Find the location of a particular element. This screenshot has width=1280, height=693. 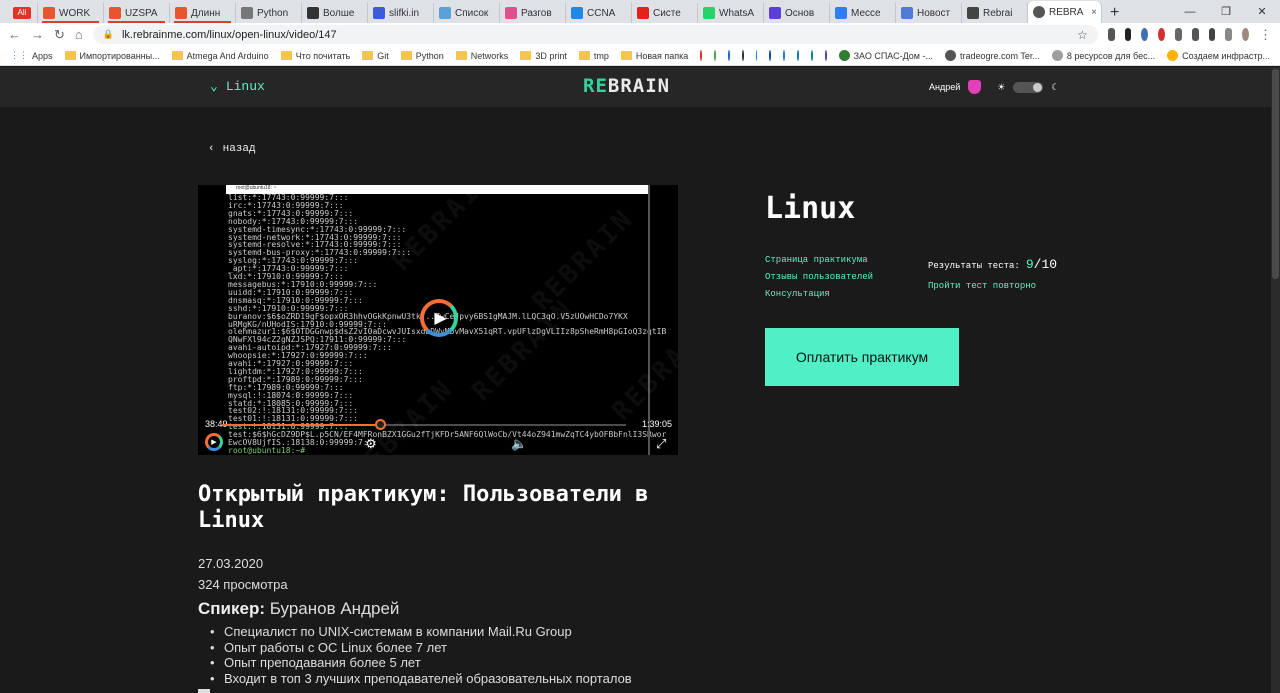

browser-tab: Ali is located at coordinates (23, 13).